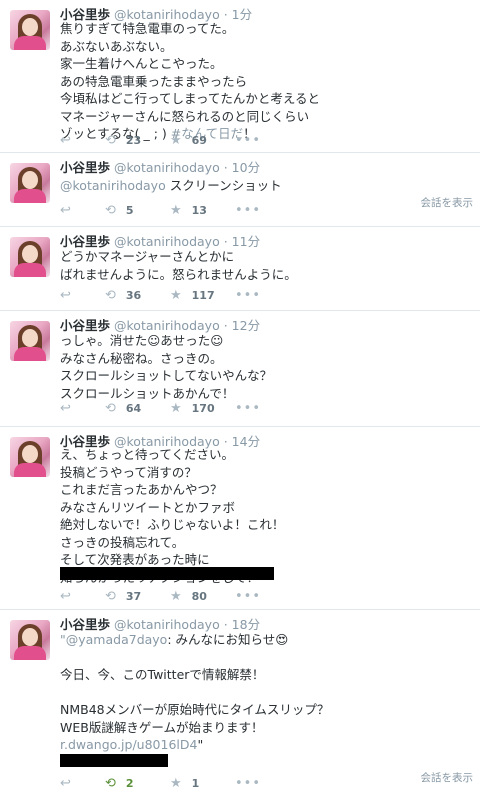 This screenshot has height=797, width=480. I want to click on tweet-line: 今日、今、このTwitterで情報解禁！, so click(162, 674).